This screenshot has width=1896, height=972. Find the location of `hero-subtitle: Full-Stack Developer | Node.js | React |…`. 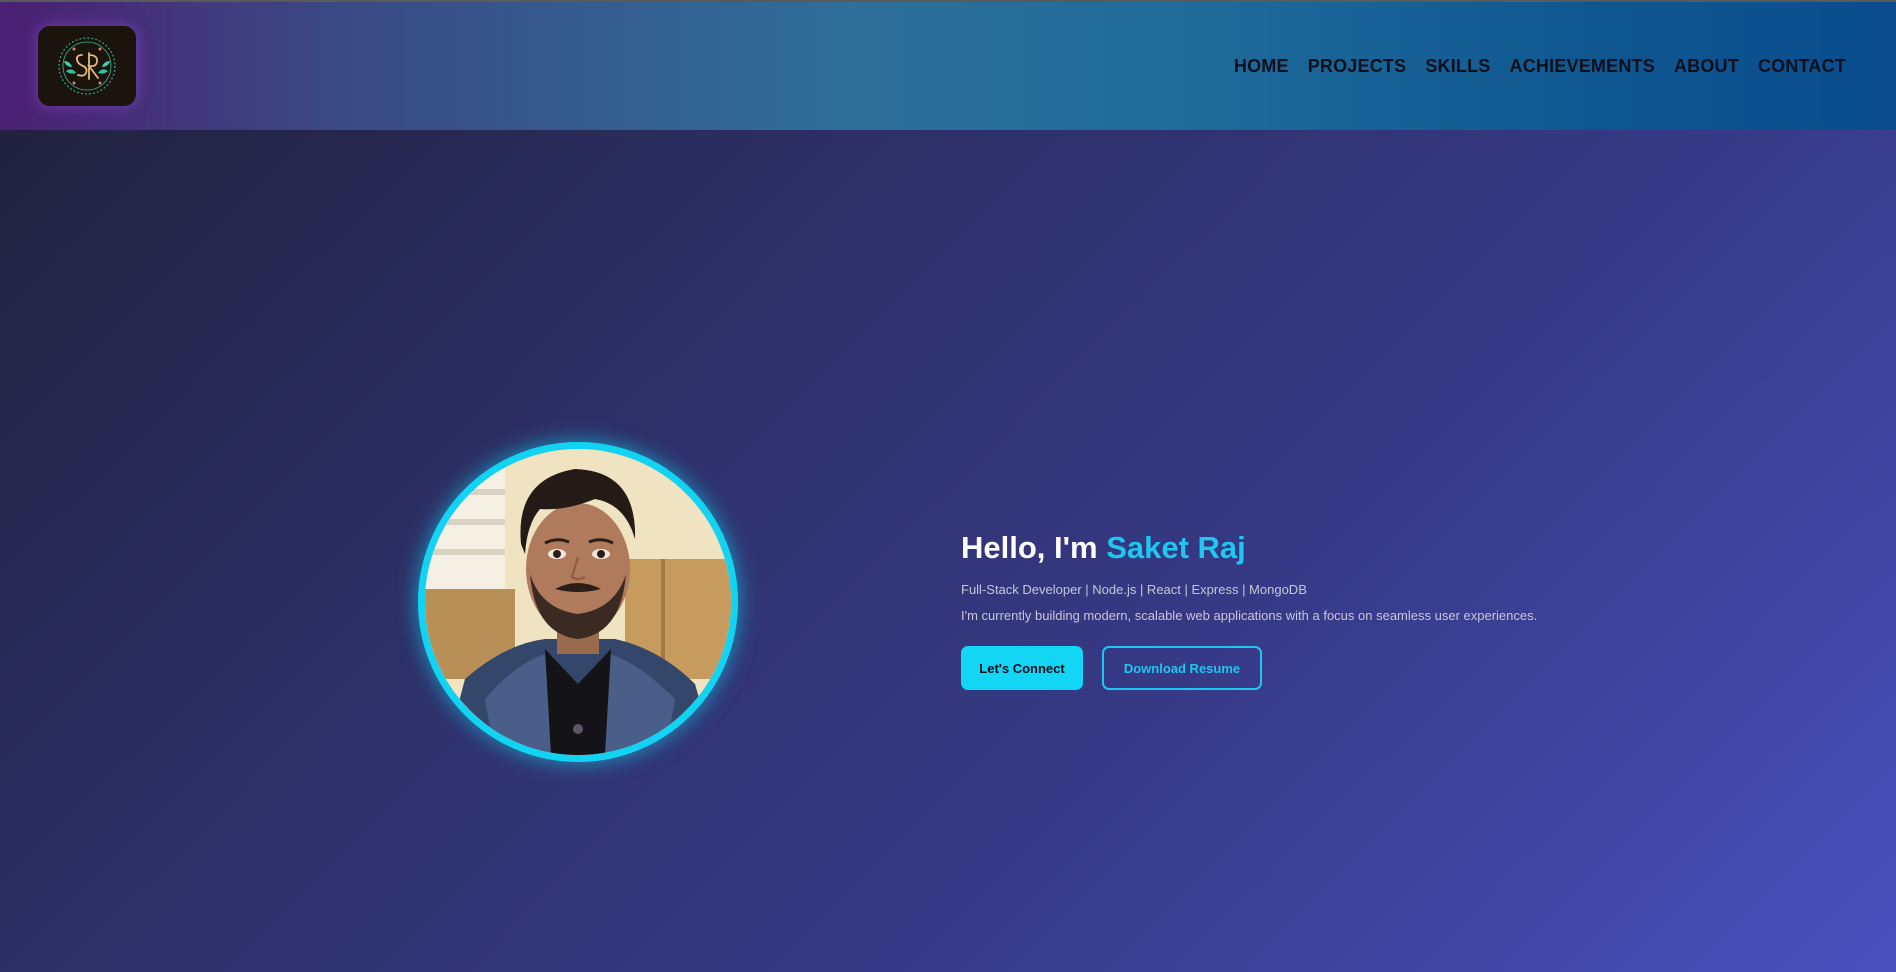

hero-subtitle: Full-Stack Developer | Node.js | React |… is located at coordinates (1134, 589).